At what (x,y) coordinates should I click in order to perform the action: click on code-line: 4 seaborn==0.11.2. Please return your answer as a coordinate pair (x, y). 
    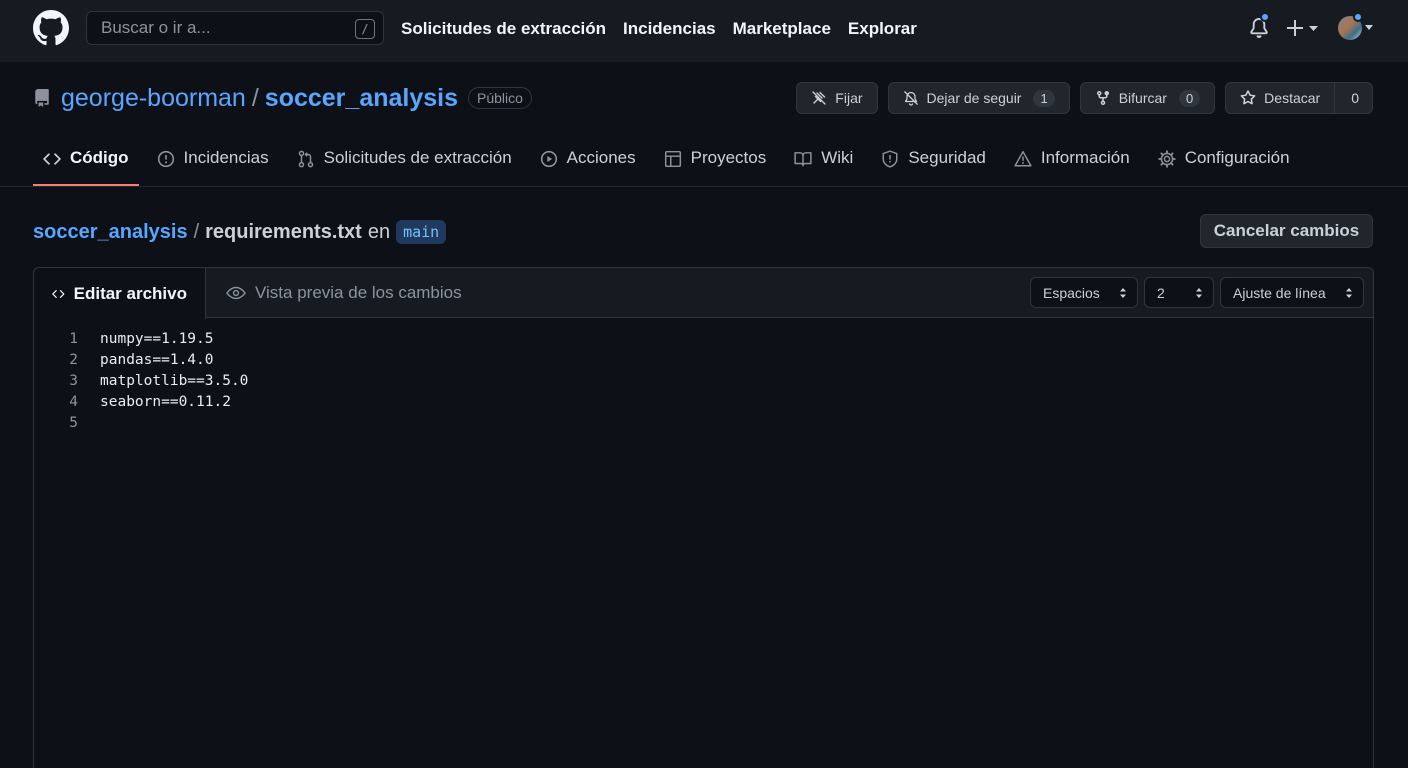
    Looking at the image, I should click on (703, 401).